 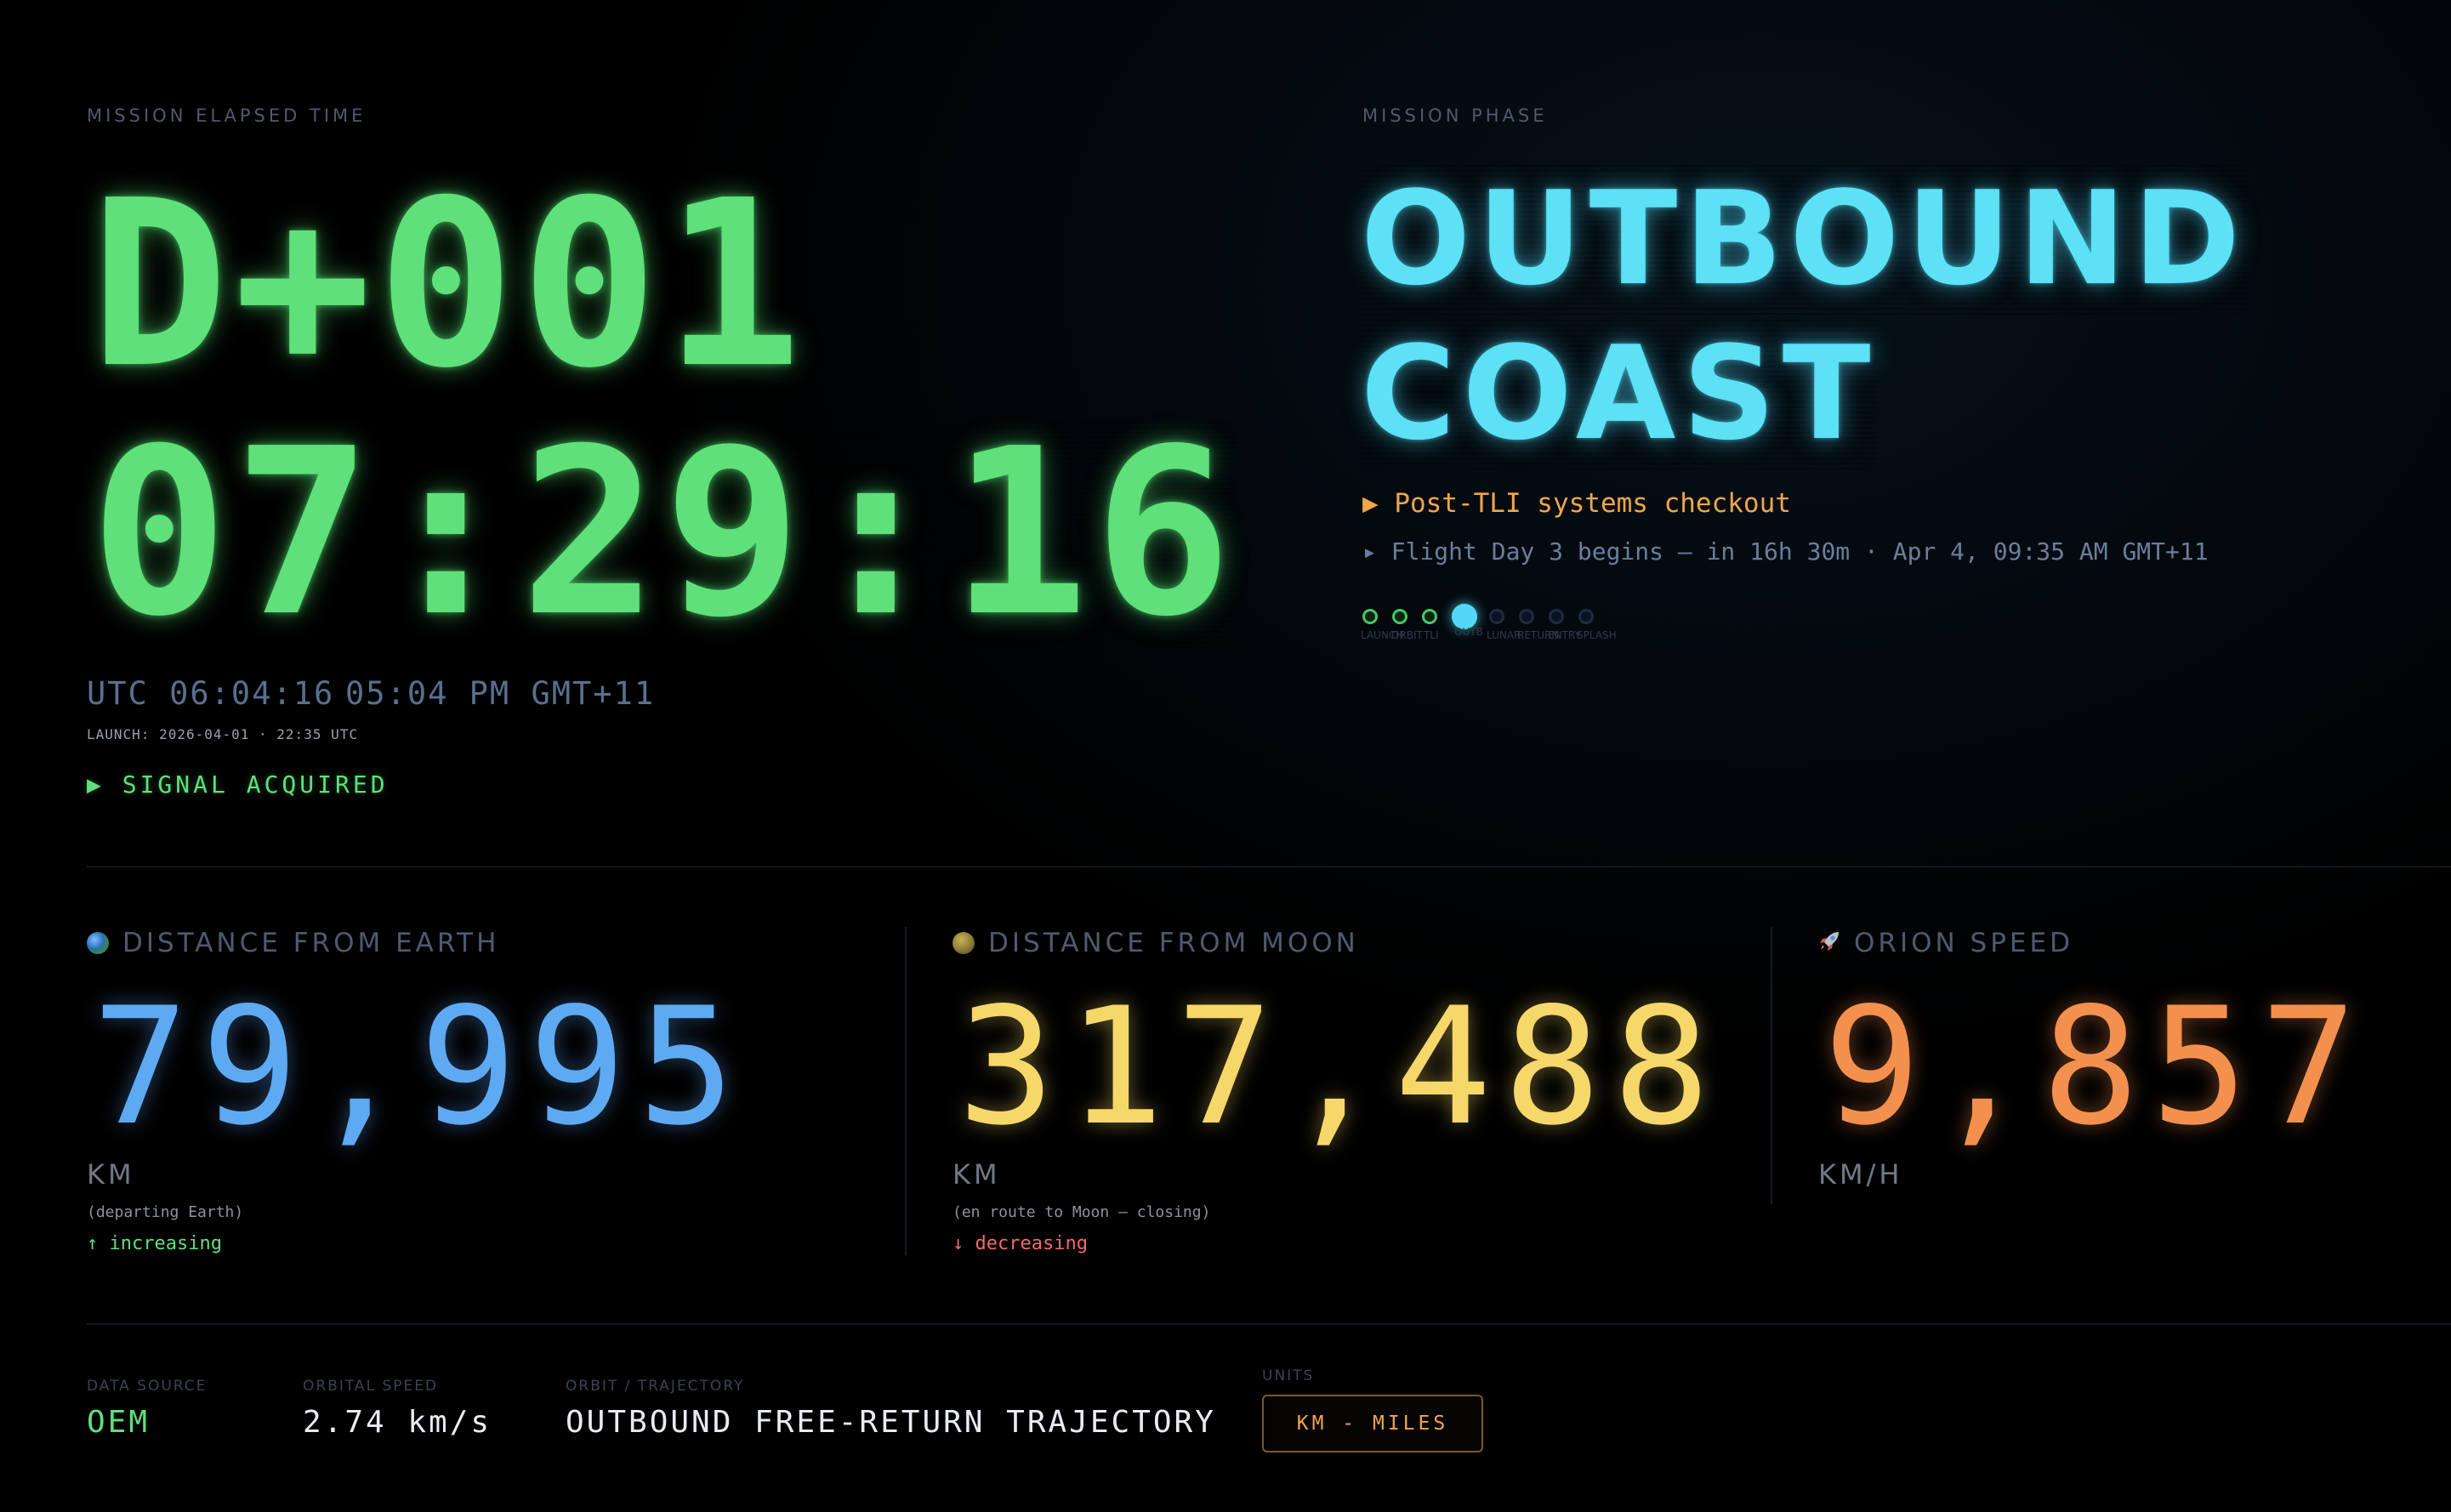 I want to click on data-source-label: DATA SOURCE, so click(x=147, y=1386).